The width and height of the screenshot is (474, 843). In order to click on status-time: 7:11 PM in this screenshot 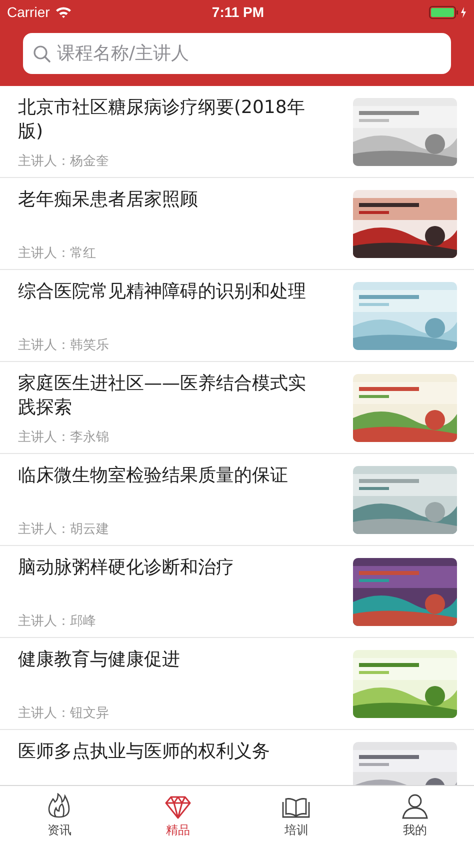, I will do `click(238, 12)`.